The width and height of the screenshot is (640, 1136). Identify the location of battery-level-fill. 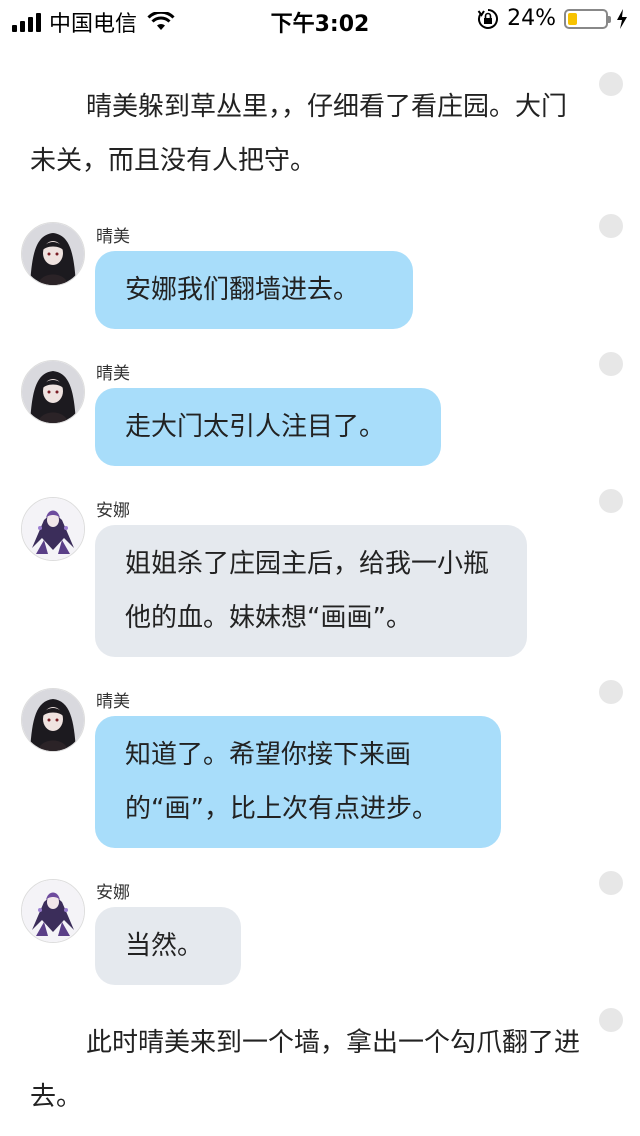
(572, 18).